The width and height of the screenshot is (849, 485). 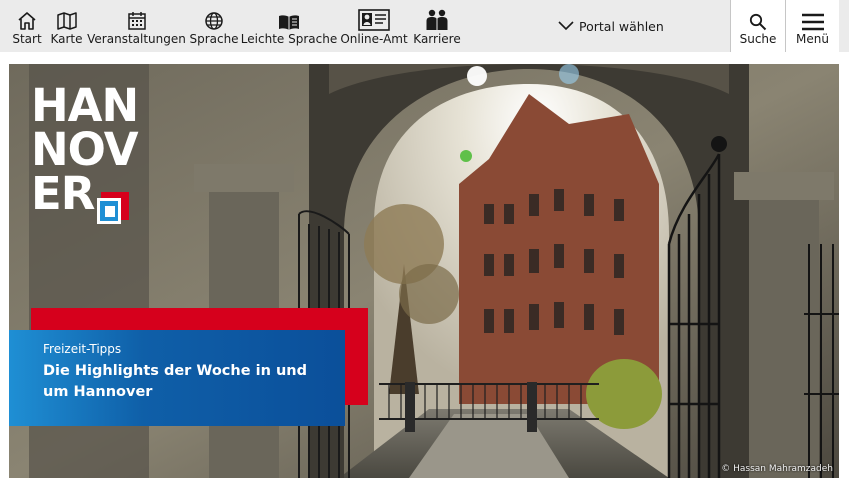 What do you see at coordinates (621, 26) in the screenshot?
I see `portal-select-label: Portal wählen` at bounding box center [621, 26].